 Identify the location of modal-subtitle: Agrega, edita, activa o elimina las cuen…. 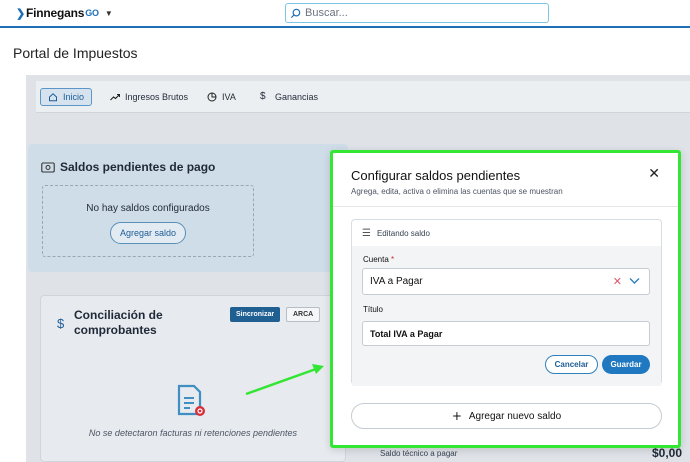
(457, 191).